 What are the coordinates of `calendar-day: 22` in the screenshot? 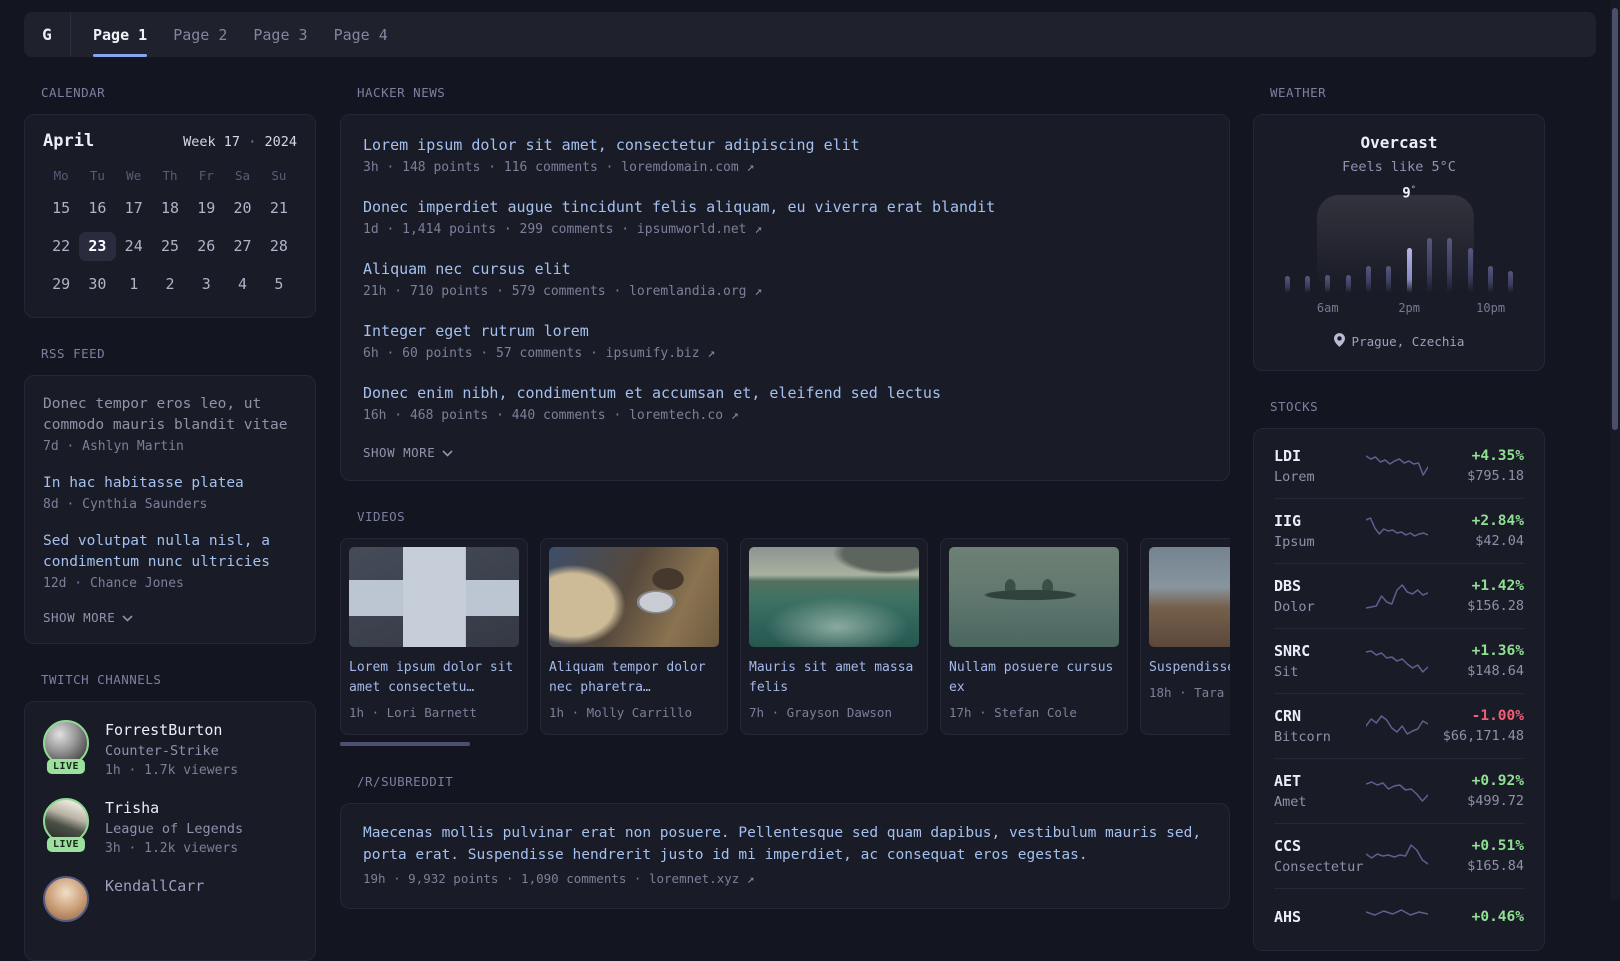 It's located at (61, 246).